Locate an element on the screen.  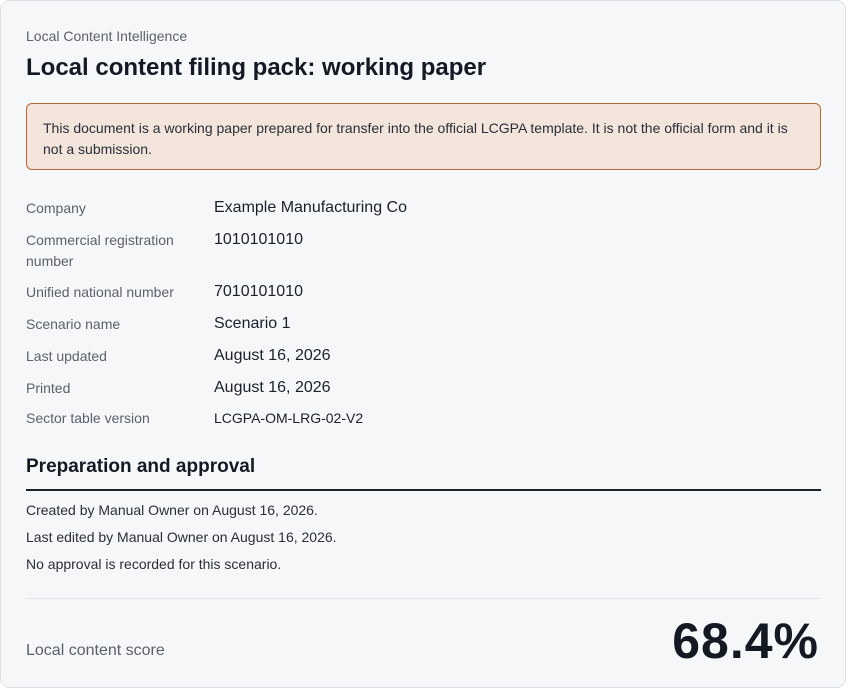
score-label: Local content score is located at coordinates (95, 650).